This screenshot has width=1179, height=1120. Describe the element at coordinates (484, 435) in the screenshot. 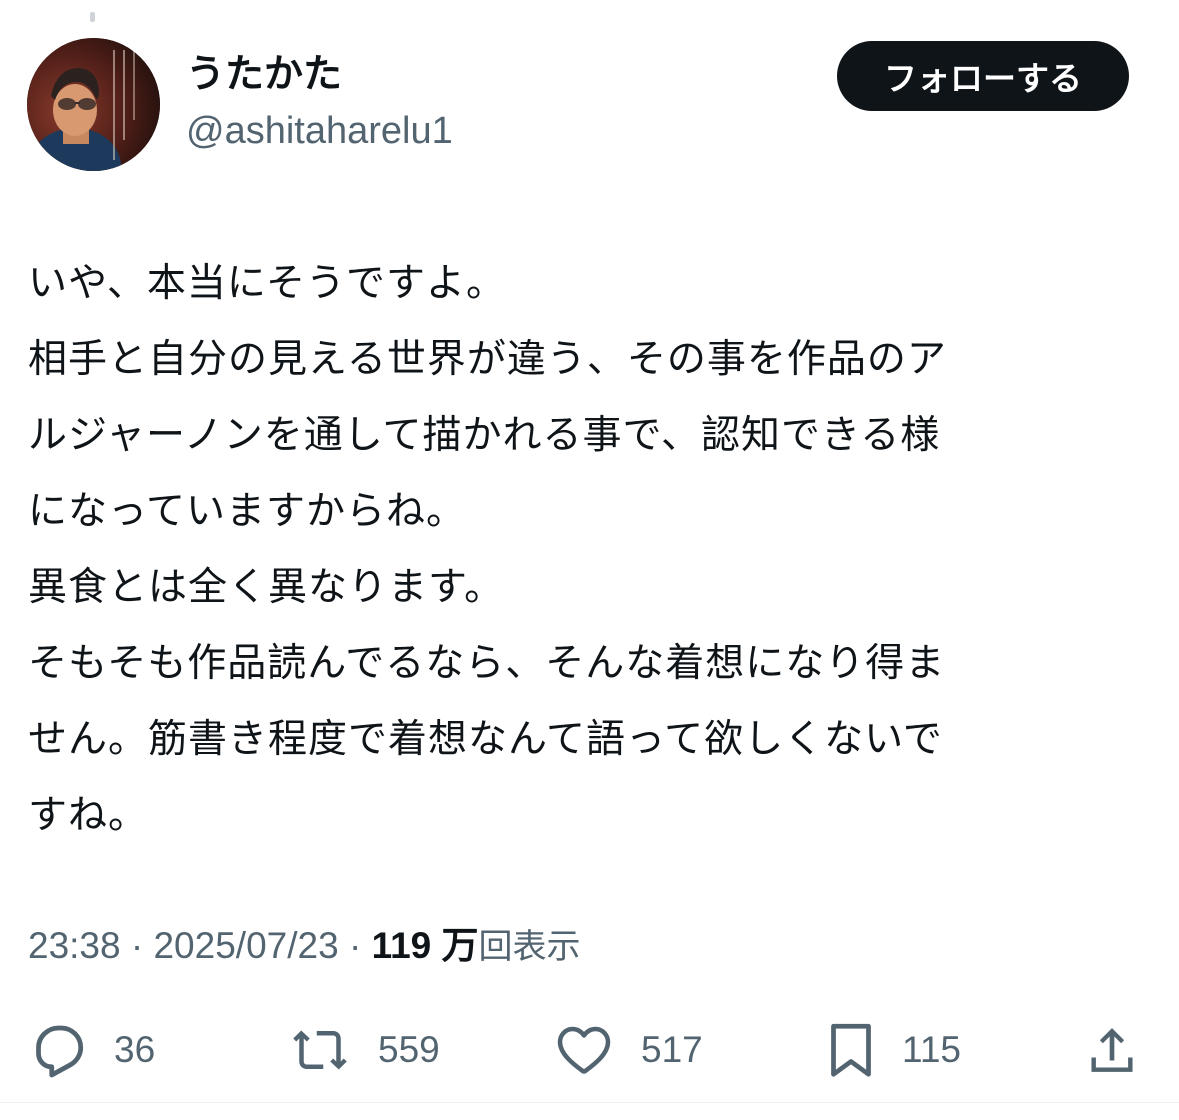

I see `tweet-line: ルジャーノンを通して描かれる事で、認知できる様` at that location.